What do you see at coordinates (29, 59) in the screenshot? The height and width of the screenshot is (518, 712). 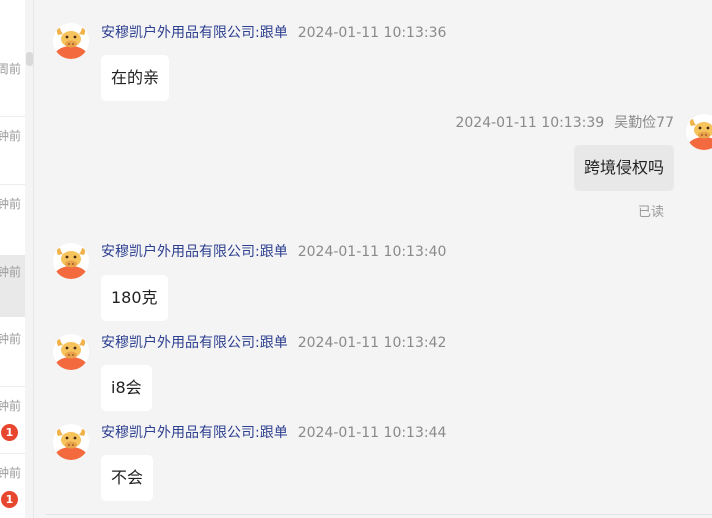 I see `scrollbar-thumb` at bounding box center [29, 59].